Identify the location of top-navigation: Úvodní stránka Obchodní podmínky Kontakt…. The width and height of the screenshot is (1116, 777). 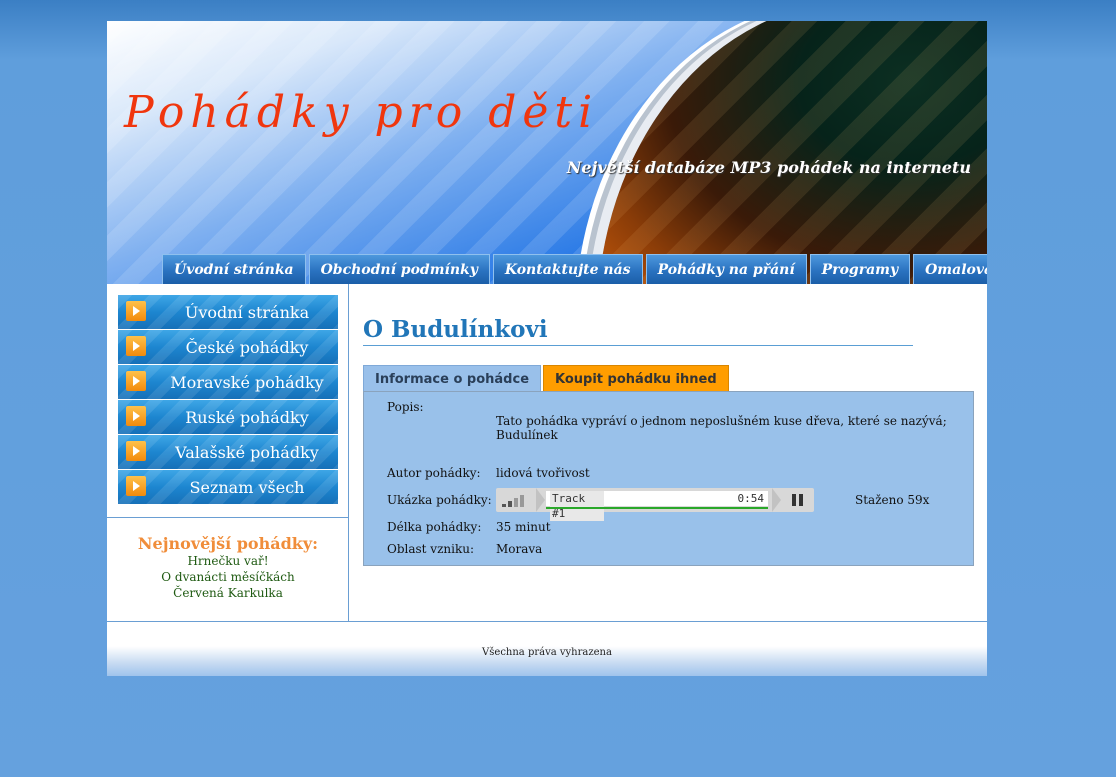
(574, 269).